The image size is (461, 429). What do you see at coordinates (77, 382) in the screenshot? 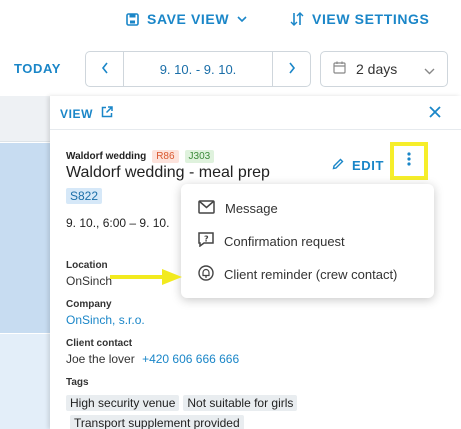
I see `tags-label: Tags` at bounding box center [77, 382].